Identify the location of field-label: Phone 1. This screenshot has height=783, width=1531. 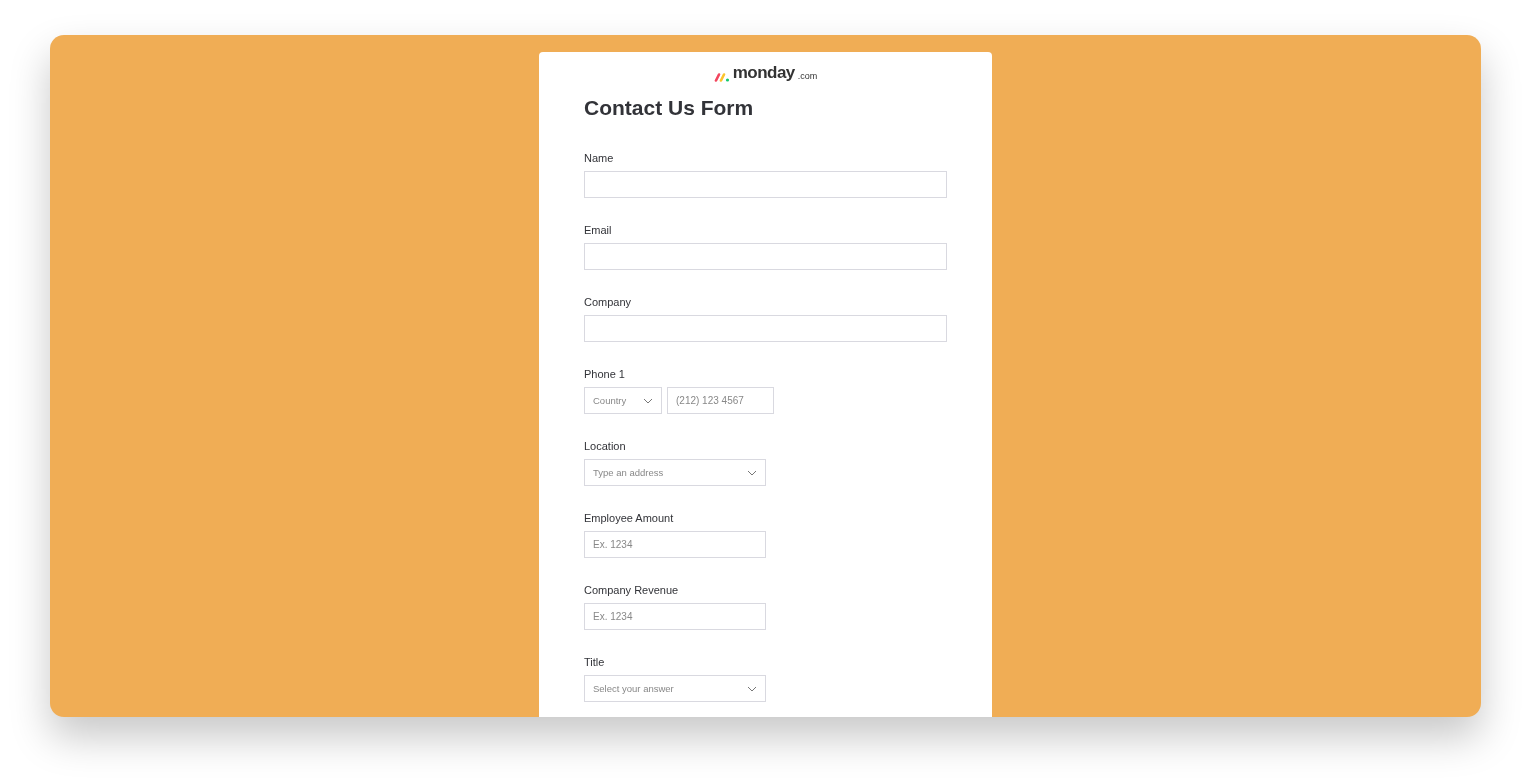
(605, 374).